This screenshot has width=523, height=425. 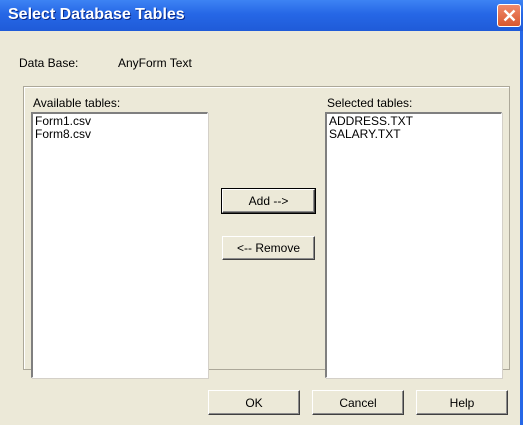 I want to click on window-title: Select Database Tables, so click(x=96, y=14).